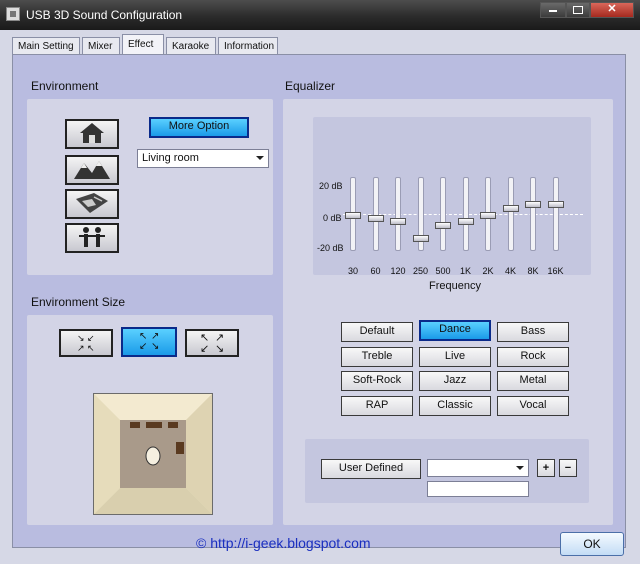 This screenshot has height=564, width=640. I want to click on eq-slider-thumb-2K, so click(488, 215).